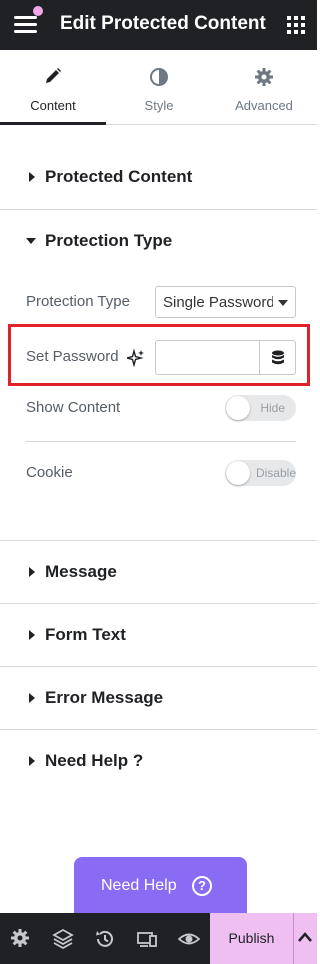 Image resolution: width=320 pixels, height=964 pixels. Describe the element at coordinates (53, 87) in the screenshot. I see `tab-content: Content` at that location.